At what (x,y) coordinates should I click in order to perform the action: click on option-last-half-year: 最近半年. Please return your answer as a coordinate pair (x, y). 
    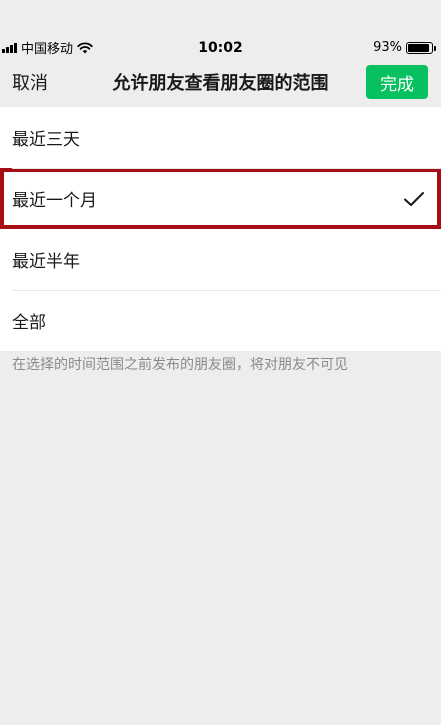
    Looking at the image, I should click on (220, 259).